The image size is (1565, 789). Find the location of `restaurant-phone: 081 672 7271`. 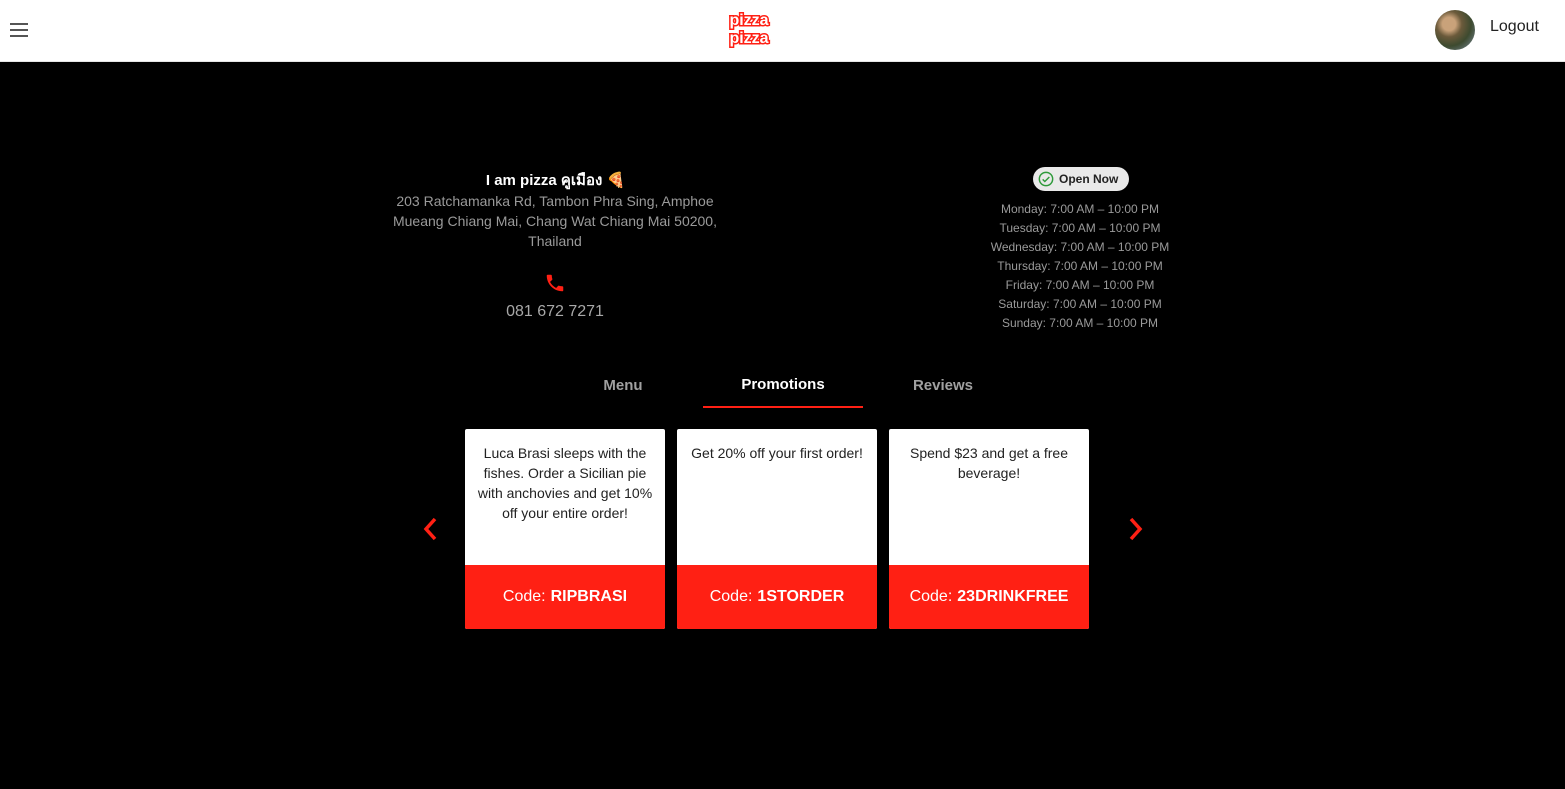

restaurant-phone: 081 672 7271 is located at coordinates (555, 312).